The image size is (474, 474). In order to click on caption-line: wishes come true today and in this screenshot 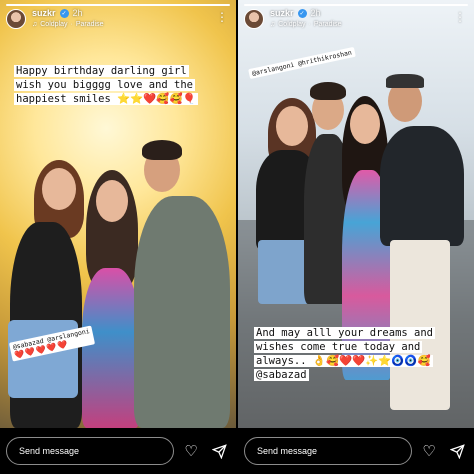, I will do `click(338, 347)`.